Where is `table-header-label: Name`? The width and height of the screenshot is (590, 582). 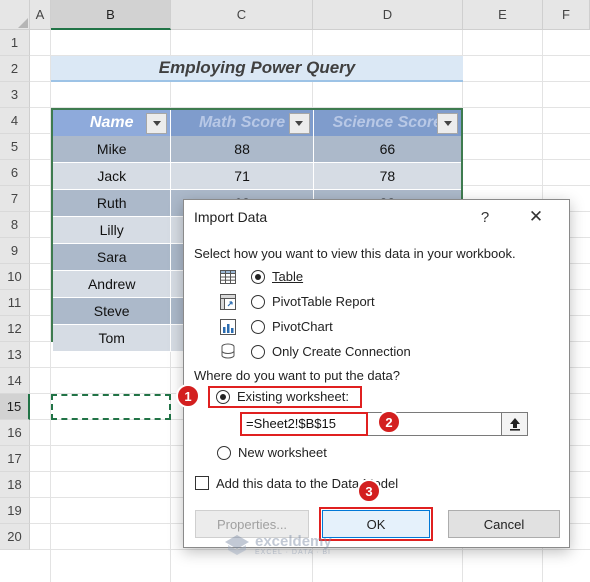 table-header-label: Name is located at coordinates (111, 122).